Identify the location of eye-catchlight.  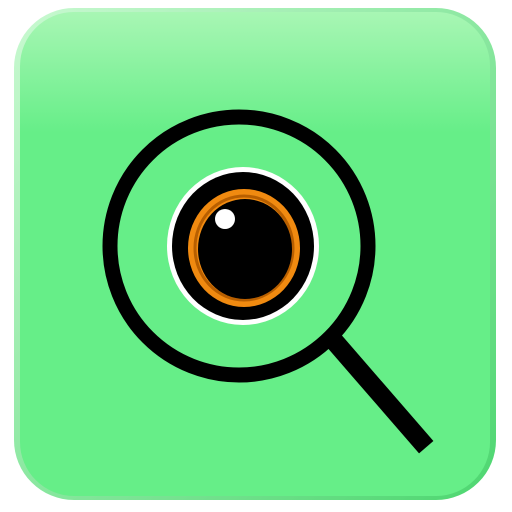
(225, 219).